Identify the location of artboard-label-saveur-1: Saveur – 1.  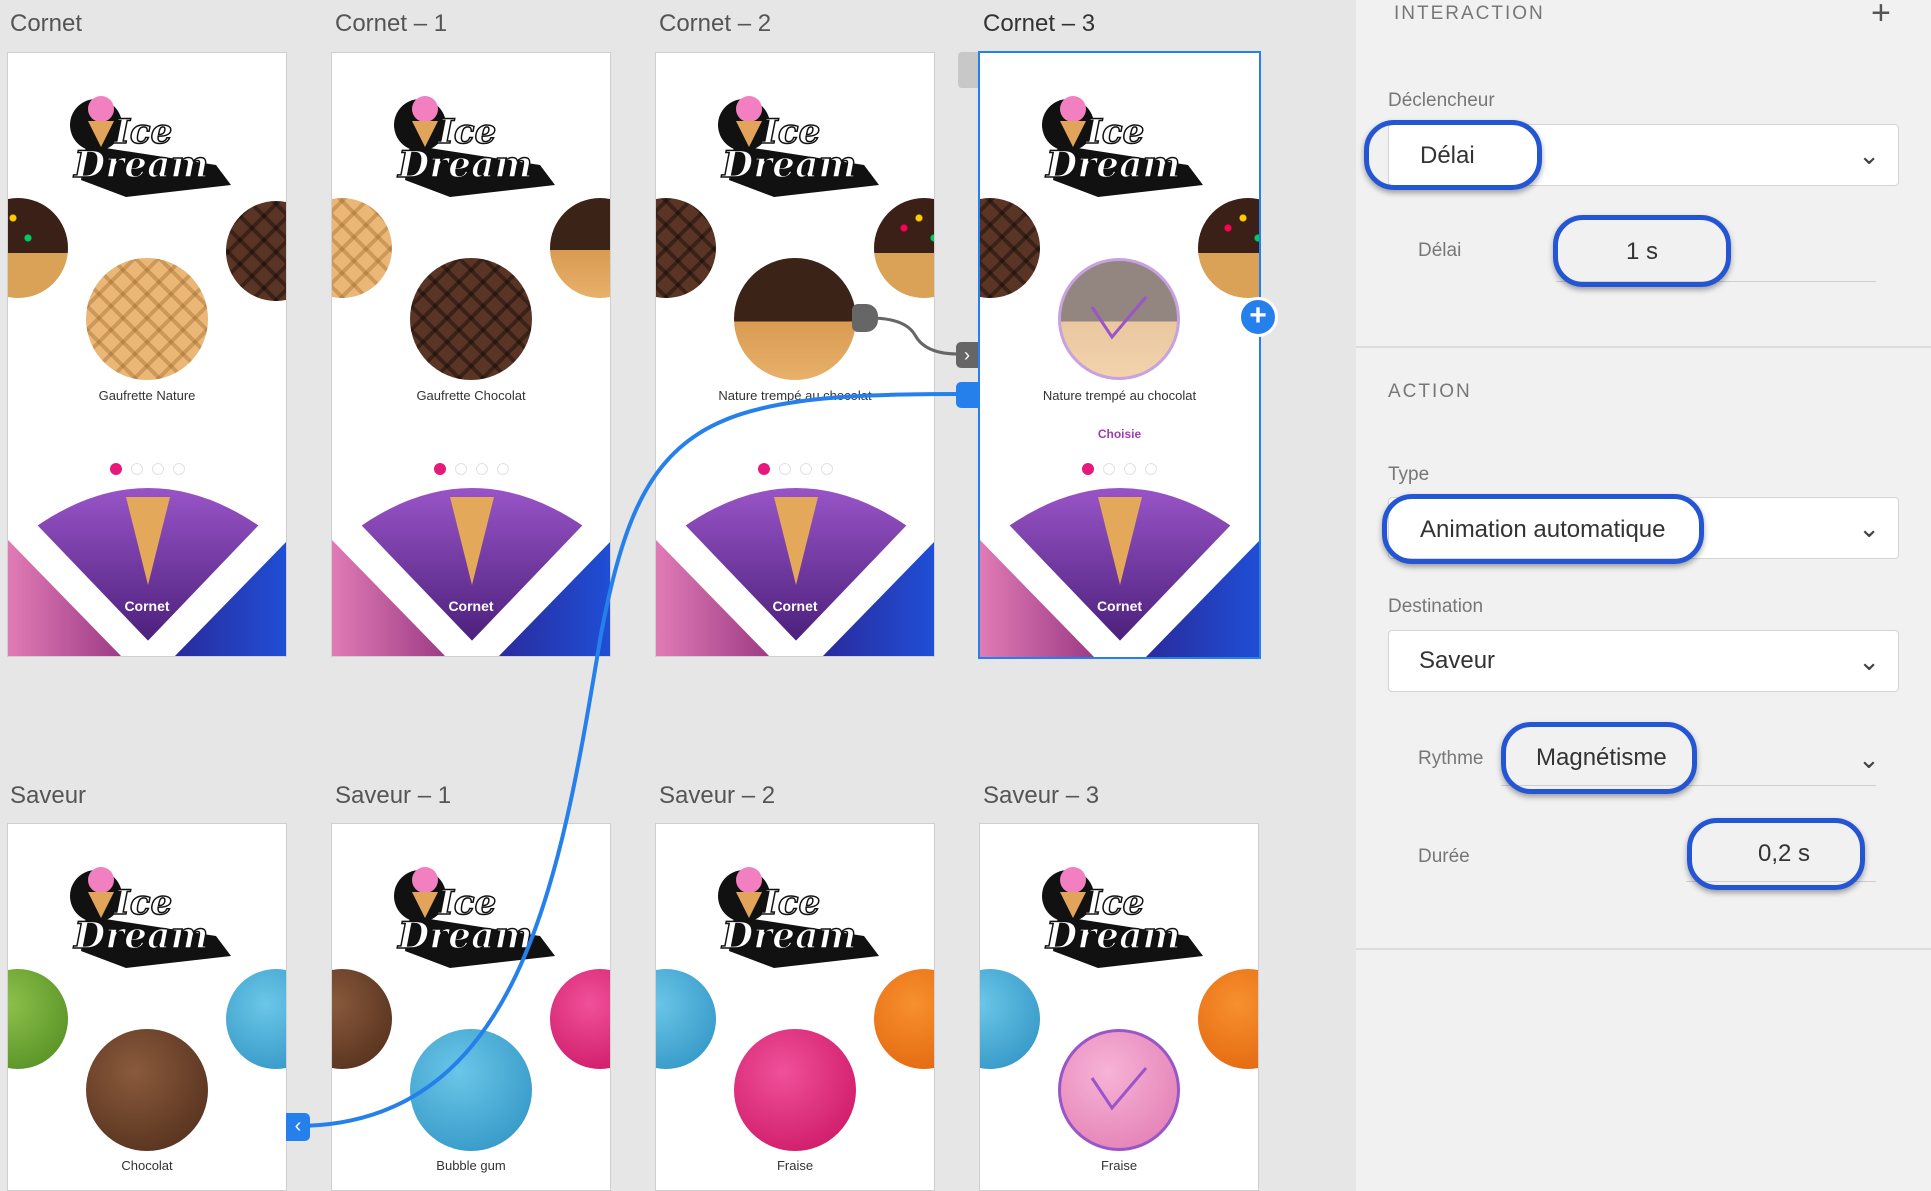
(393, 796).